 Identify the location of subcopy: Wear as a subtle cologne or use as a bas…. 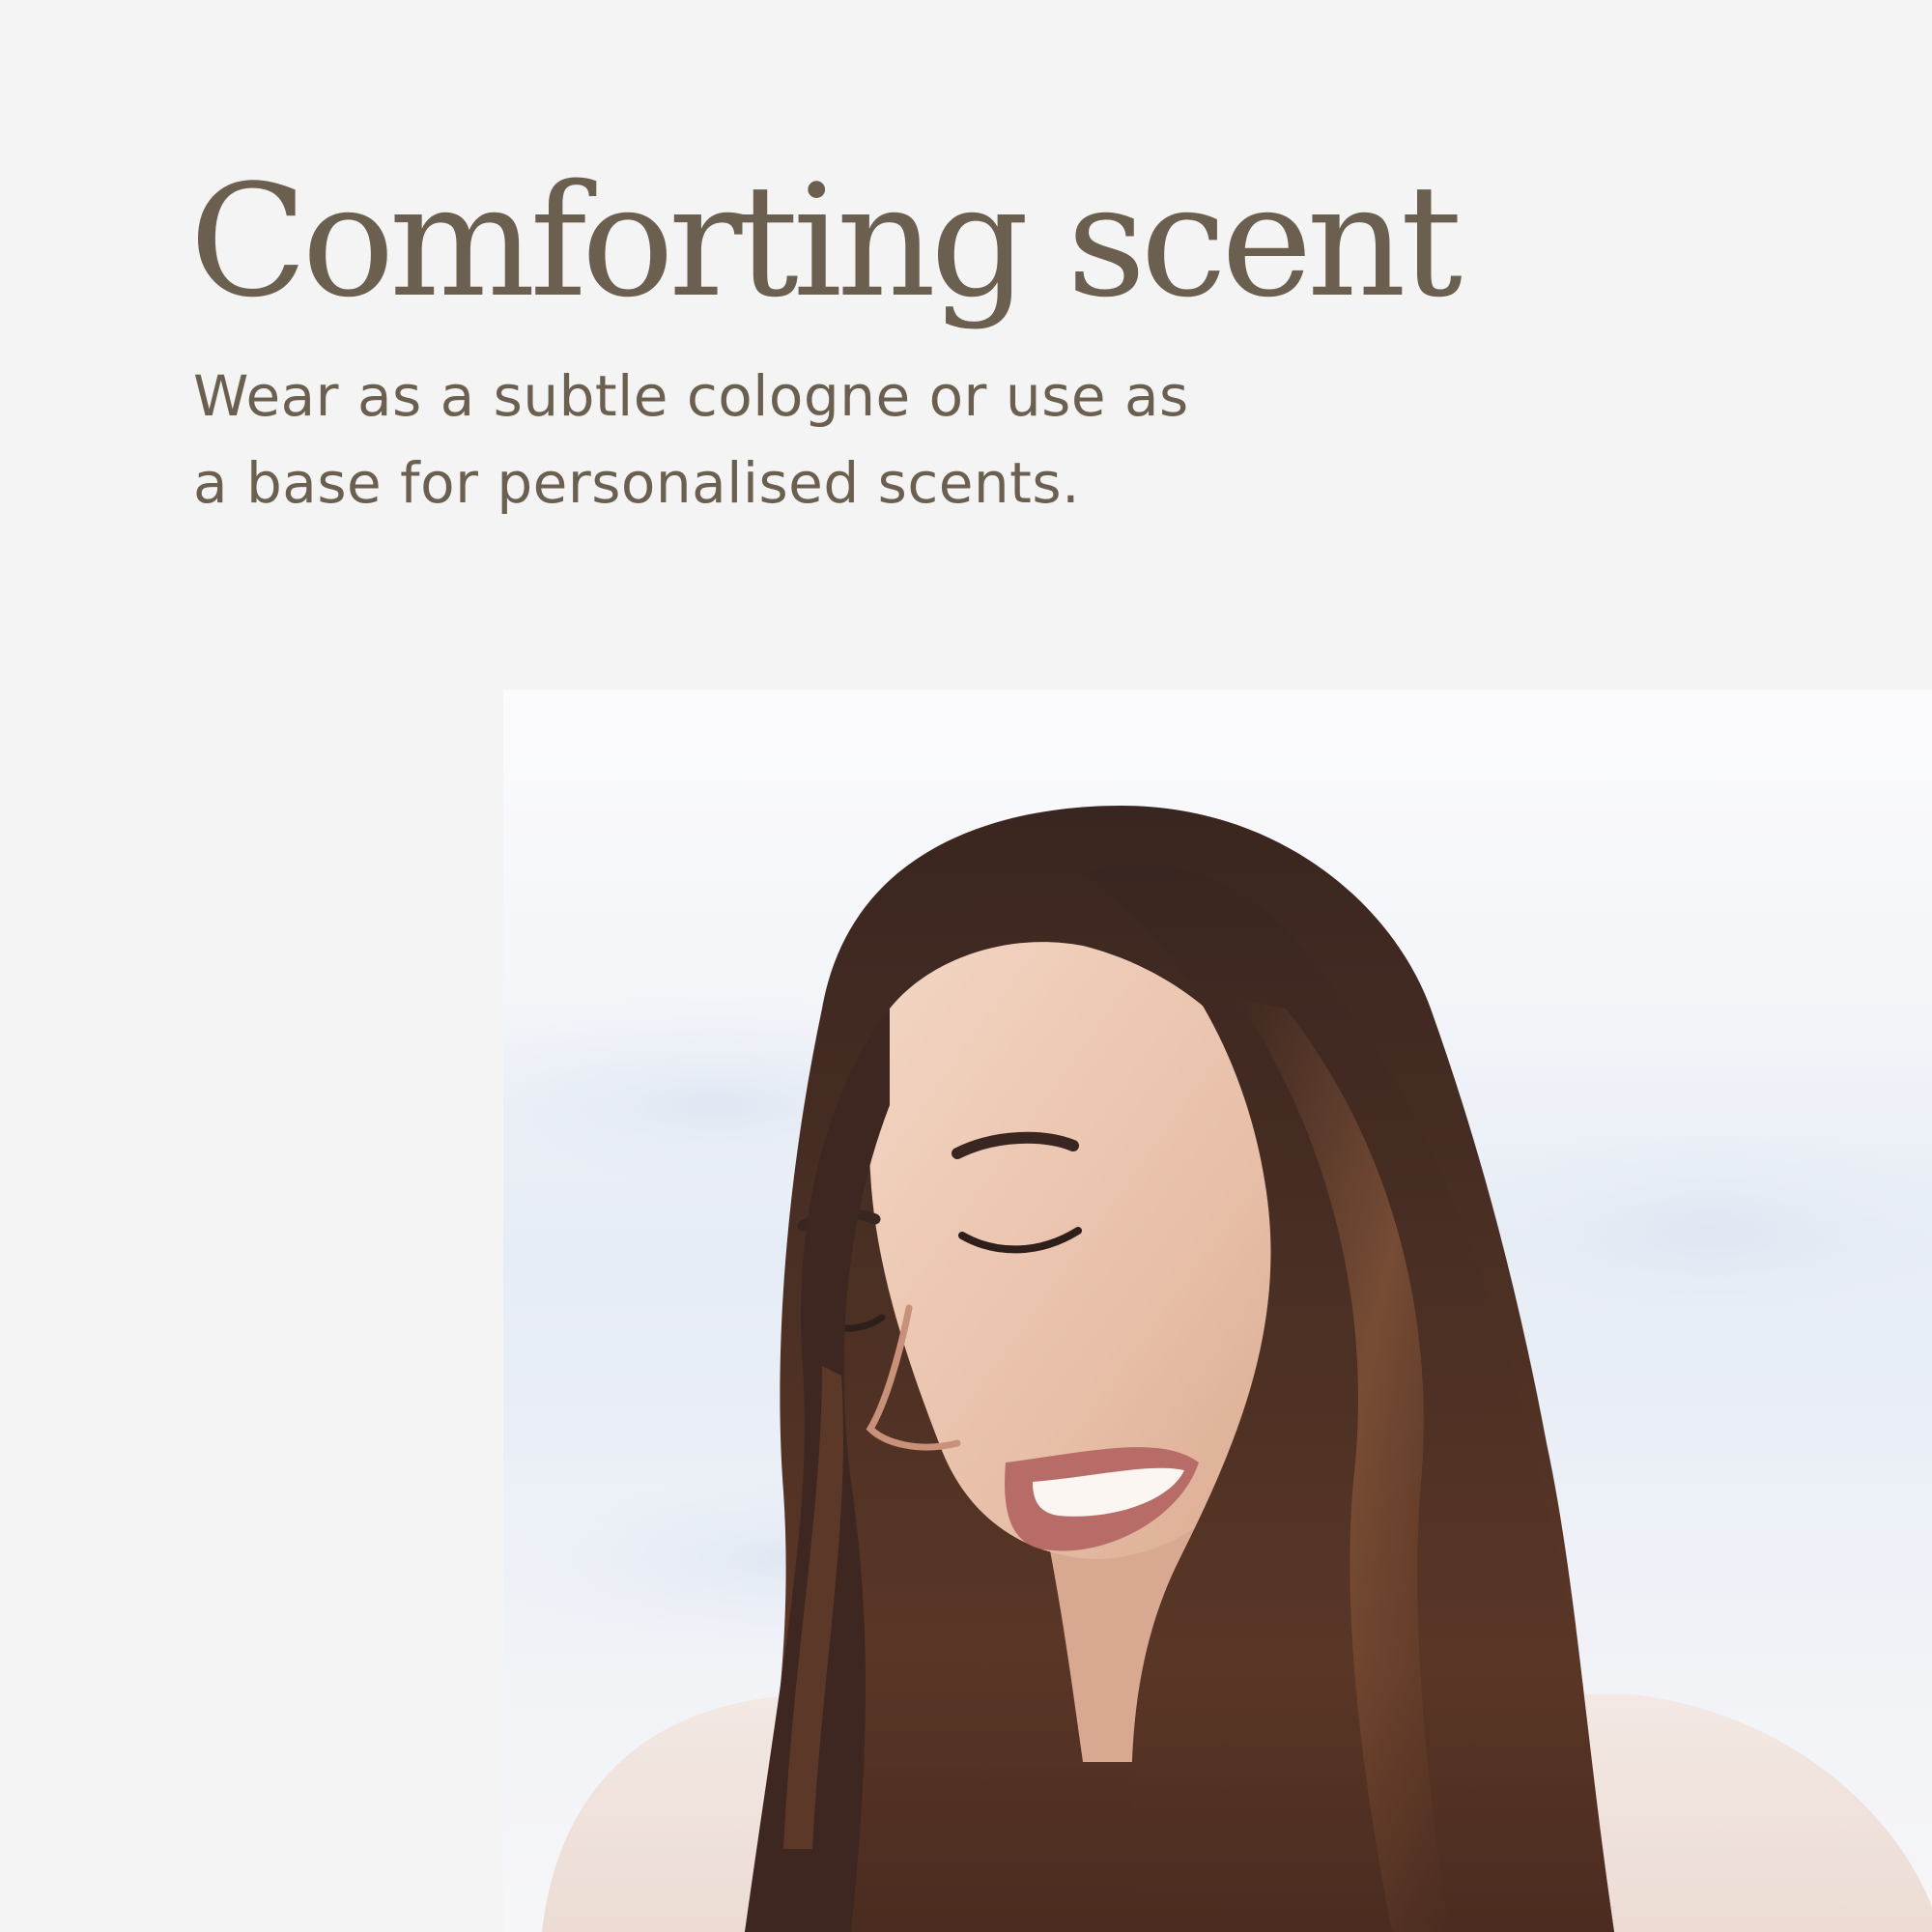
(691, 439).